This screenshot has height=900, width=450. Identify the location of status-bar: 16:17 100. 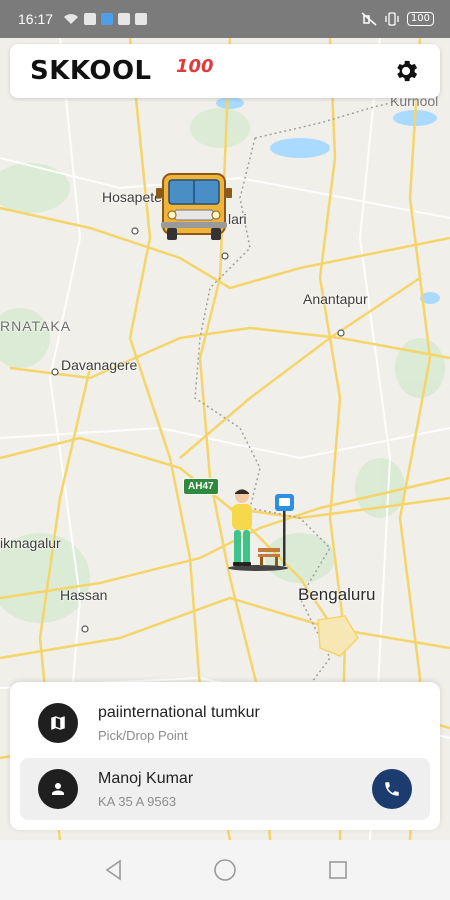
(225, 19).